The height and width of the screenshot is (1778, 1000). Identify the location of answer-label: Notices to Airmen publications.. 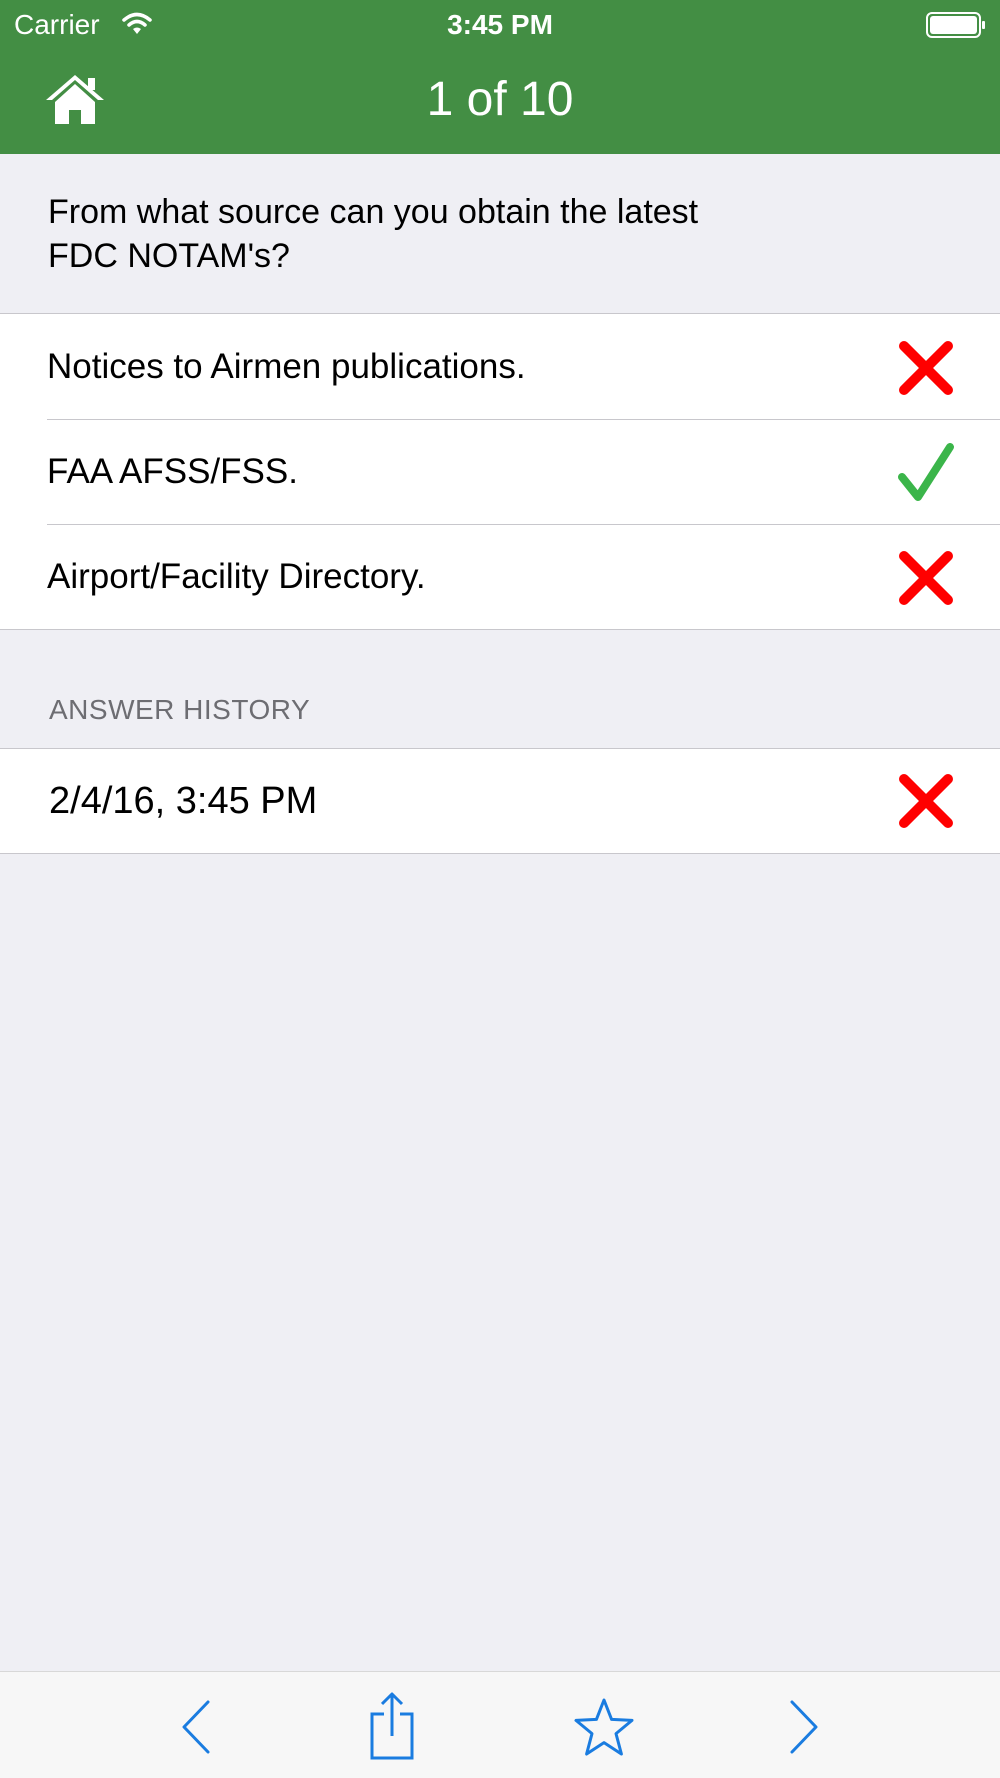
(286, 366).